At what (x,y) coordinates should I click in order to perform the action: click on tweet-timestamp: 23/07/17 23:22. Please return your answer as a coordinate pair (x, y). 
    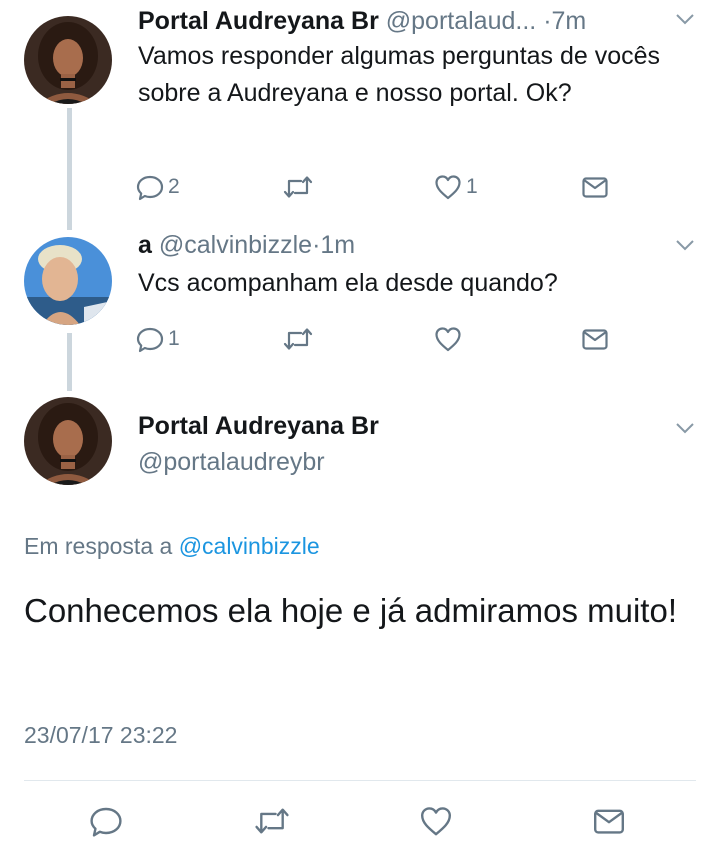
    Looking at the image, I should click on (100, 735).